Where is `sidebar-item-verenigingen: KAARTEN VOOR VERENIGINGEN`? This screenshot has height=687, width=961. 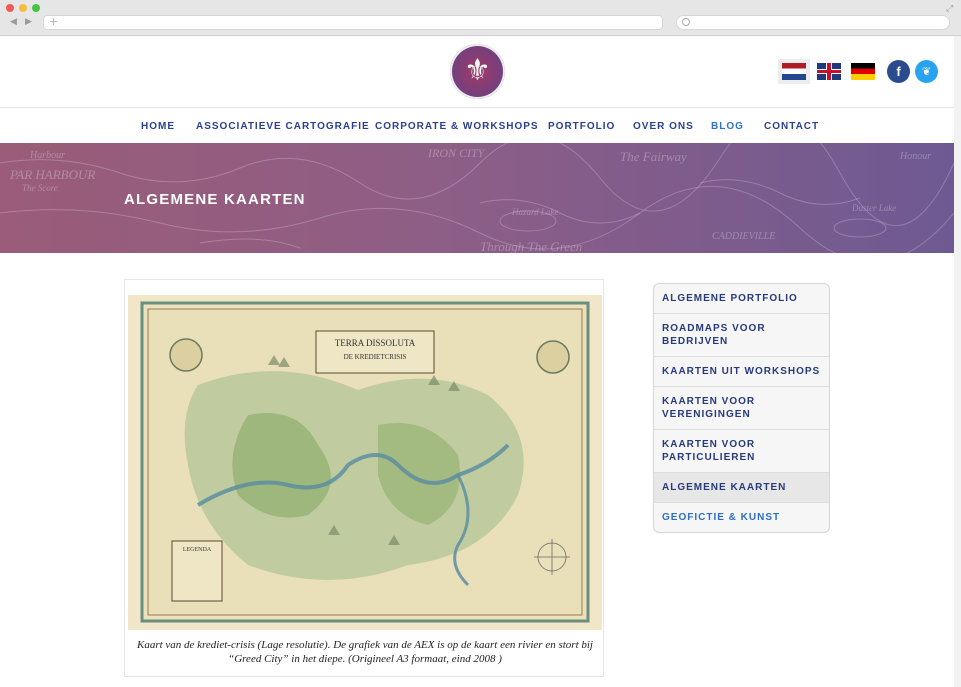
sidebar-item-verenigingen: KAARTEN VOOR VERENIGINGEN is located at coordinates (741, 408).